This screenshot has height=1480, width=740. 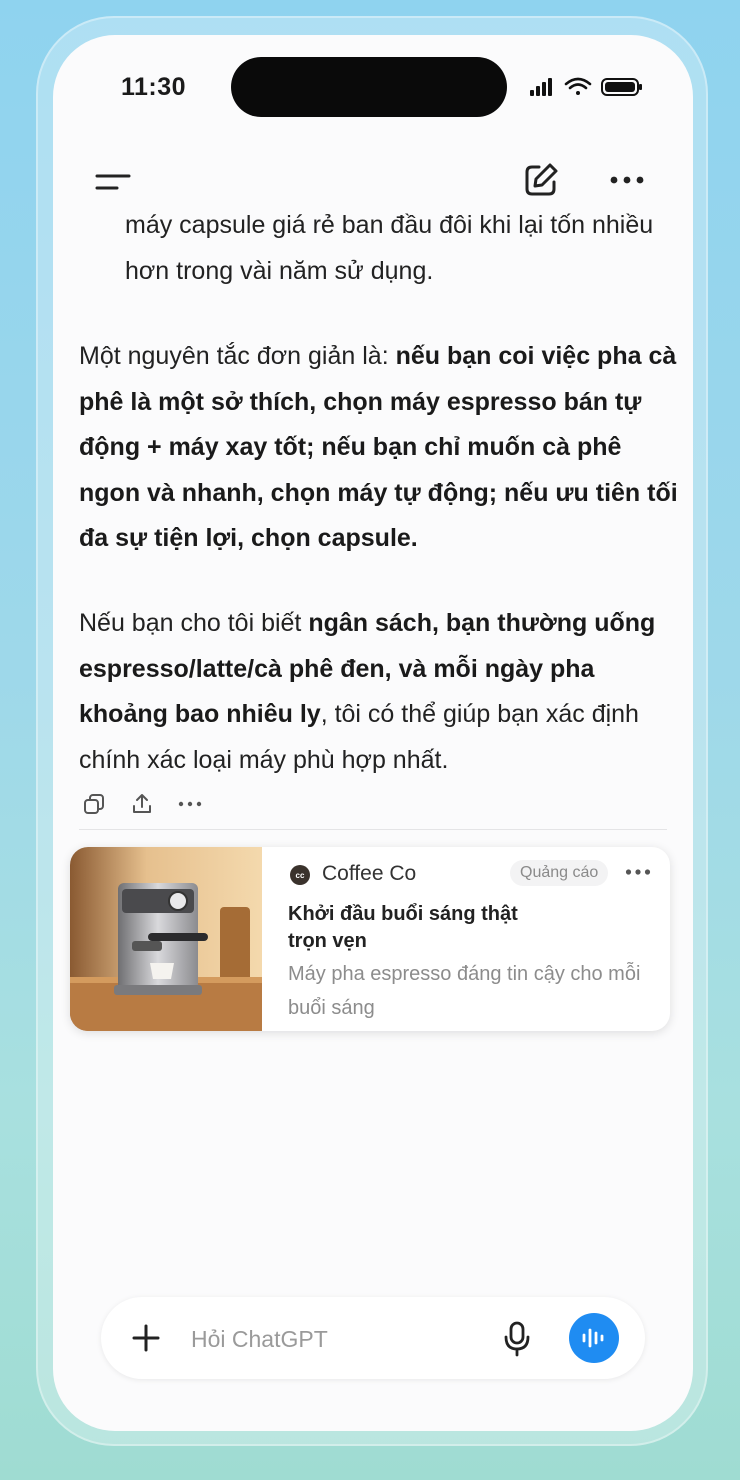 What do you see at coordinates (541, 87) in the screenshot?
I see `signal-icon` at bounding box center [541, 87].